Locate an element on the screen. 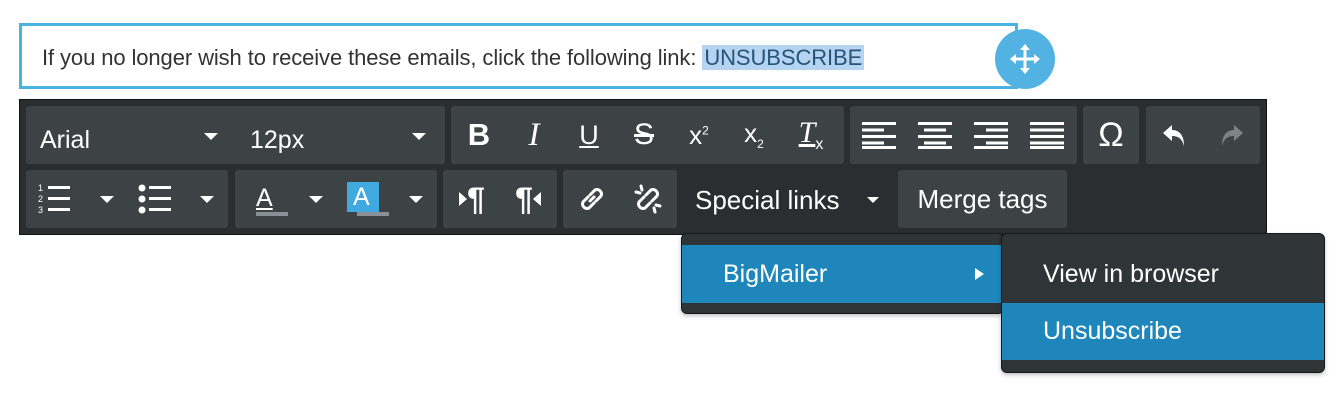  list-group: 1 2 3 is located at coordinates (127, 199).